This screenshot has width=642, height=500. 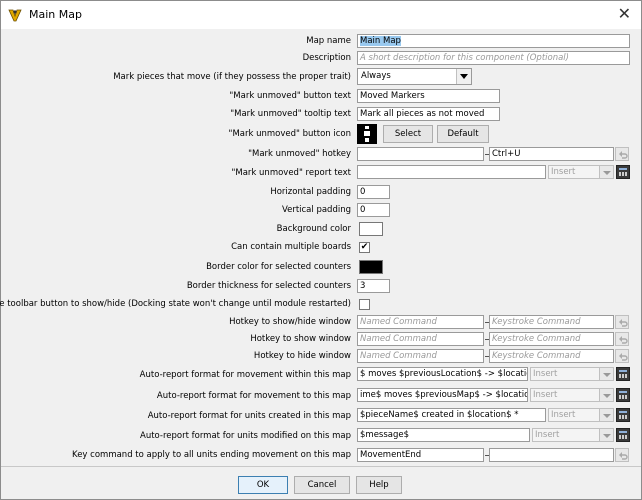 I want to click on window-title: Main Map, so click(x=55, y=14).